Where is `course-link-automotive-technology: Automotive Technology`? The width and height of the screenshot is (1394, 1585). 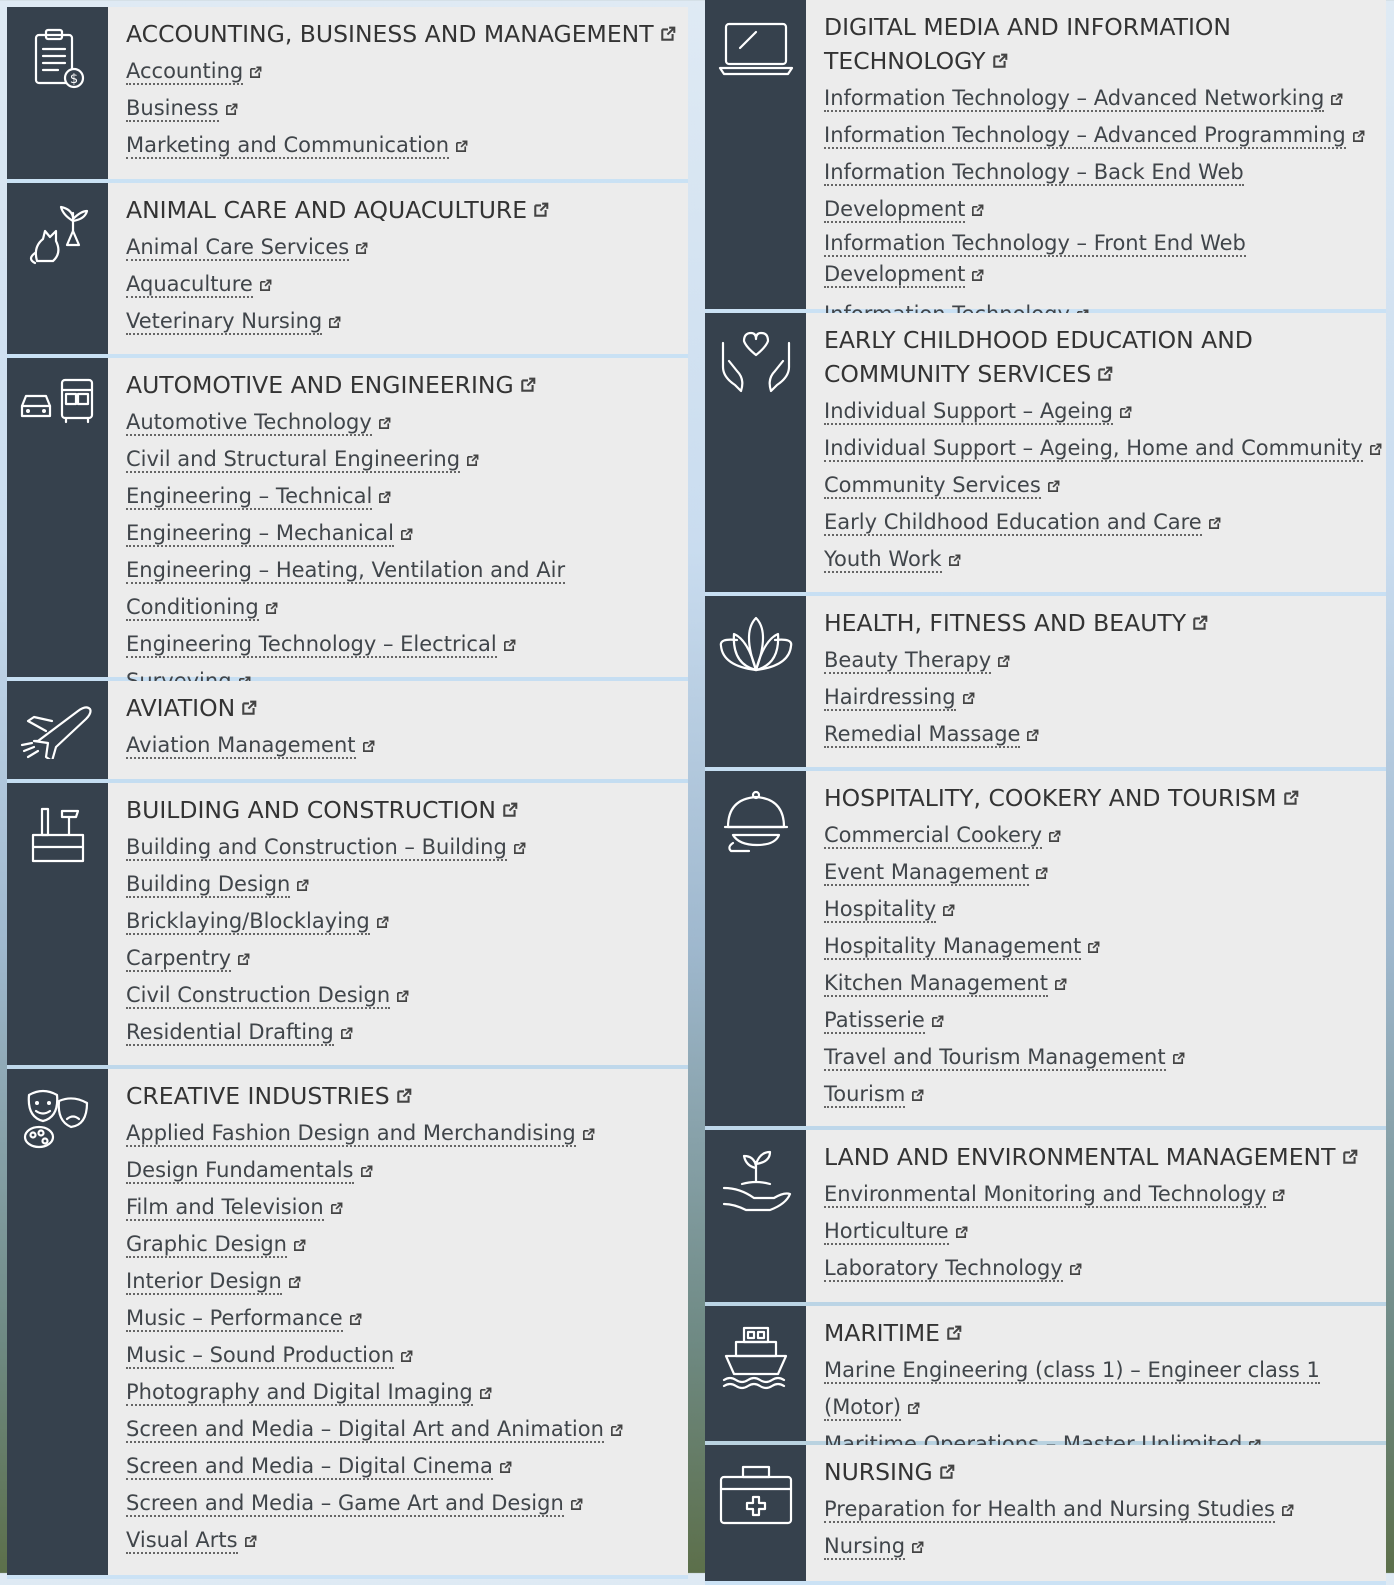 course-link-automotive-technology: Automotive Technology is located at coordinates (407, 422).